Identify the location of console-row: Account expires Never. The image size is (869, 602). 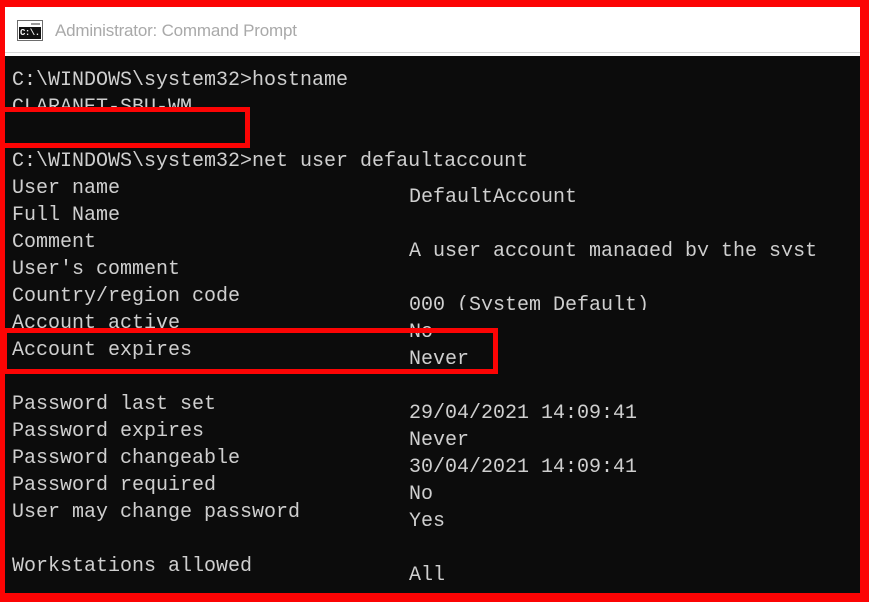
(432, 350).